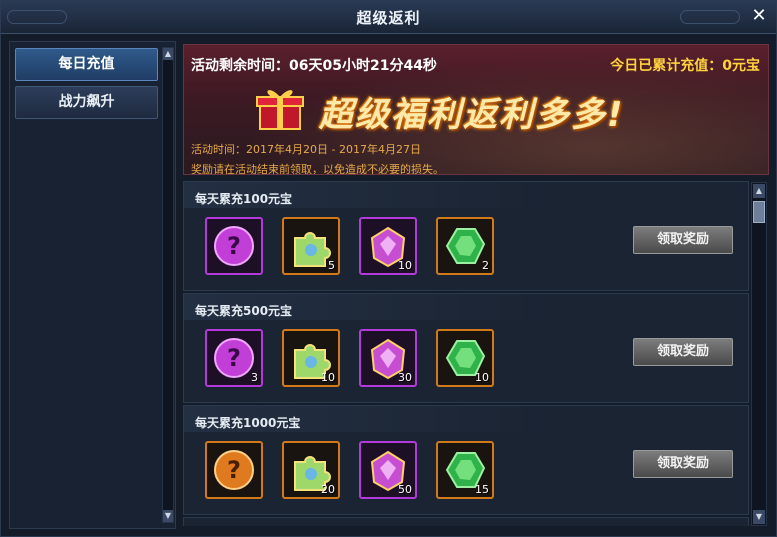  I want to click on reward-row: 每天累充100元宝 ? 5 10 2 领取奖励, so click(466, 236).